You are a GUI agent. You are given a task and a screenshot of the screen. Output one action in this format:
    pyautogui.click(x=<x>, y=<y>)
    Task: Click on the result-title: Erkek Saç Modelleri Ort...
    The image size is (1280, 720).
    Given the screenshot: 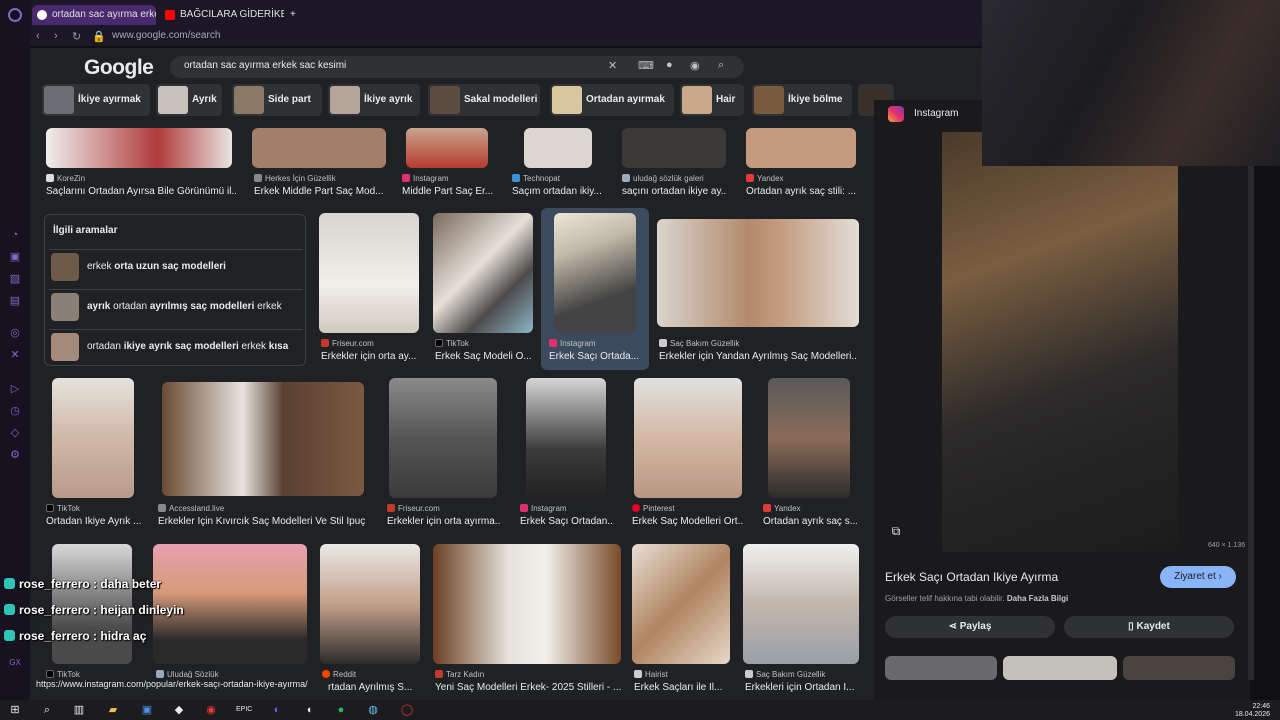 What is the action you would take?
    pyautogui.click(x=688, y=521)
    